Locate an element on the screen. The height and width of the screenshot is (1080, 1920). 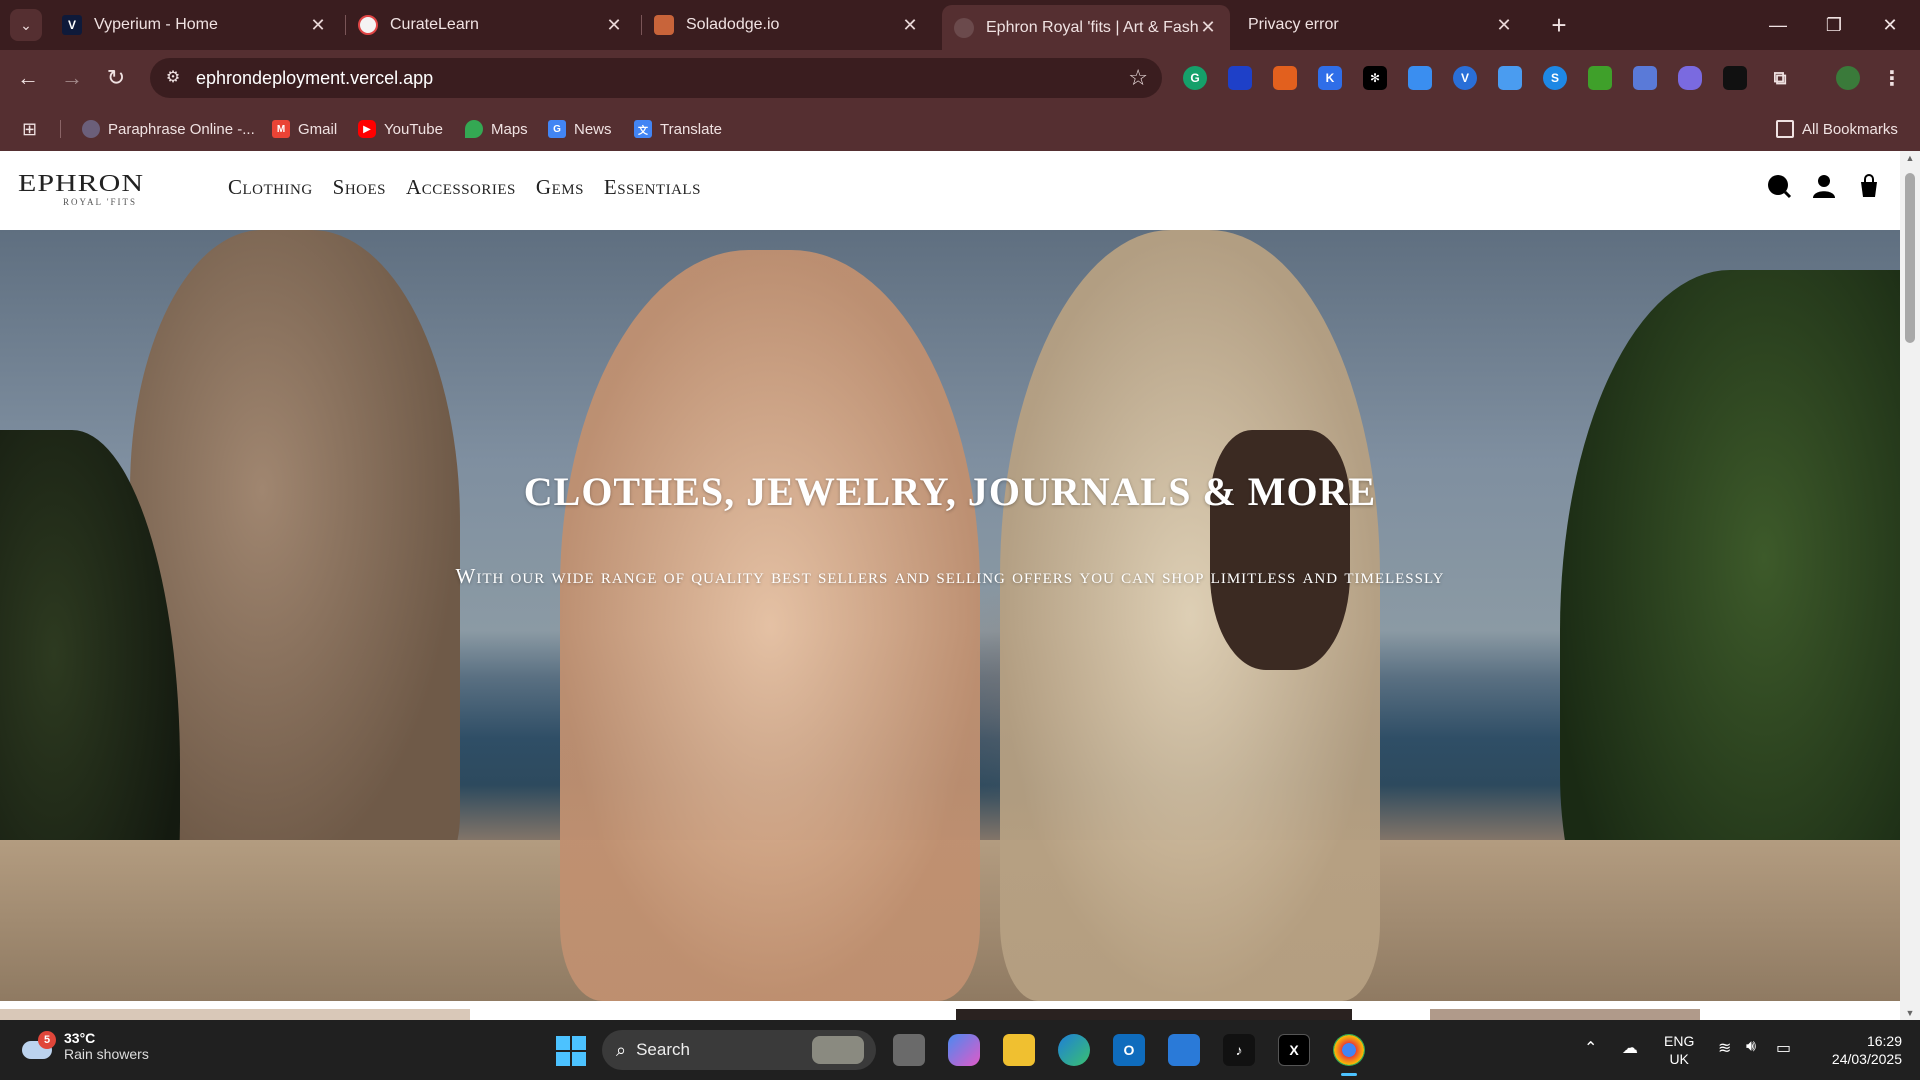
chart-extension-icon is located at coordinates (1600, 78).